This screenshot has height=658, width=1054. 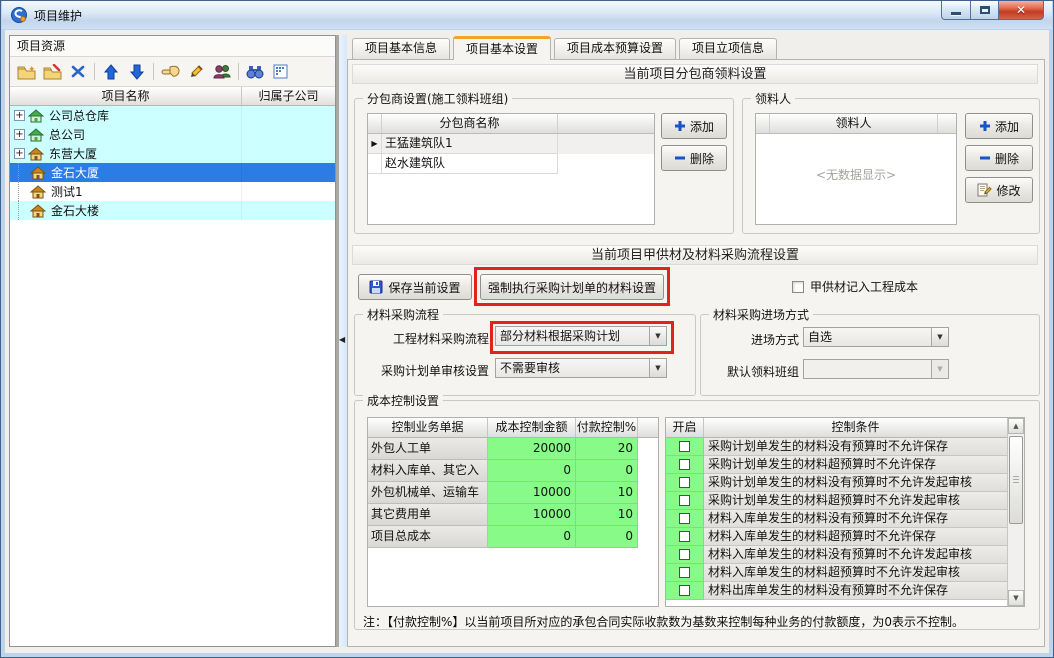 I want to click on project-tree: + 公司总仓库 + 总公司 + 东营大厦金石大厦测试1 金石大楼, so click(x=172, y=163).